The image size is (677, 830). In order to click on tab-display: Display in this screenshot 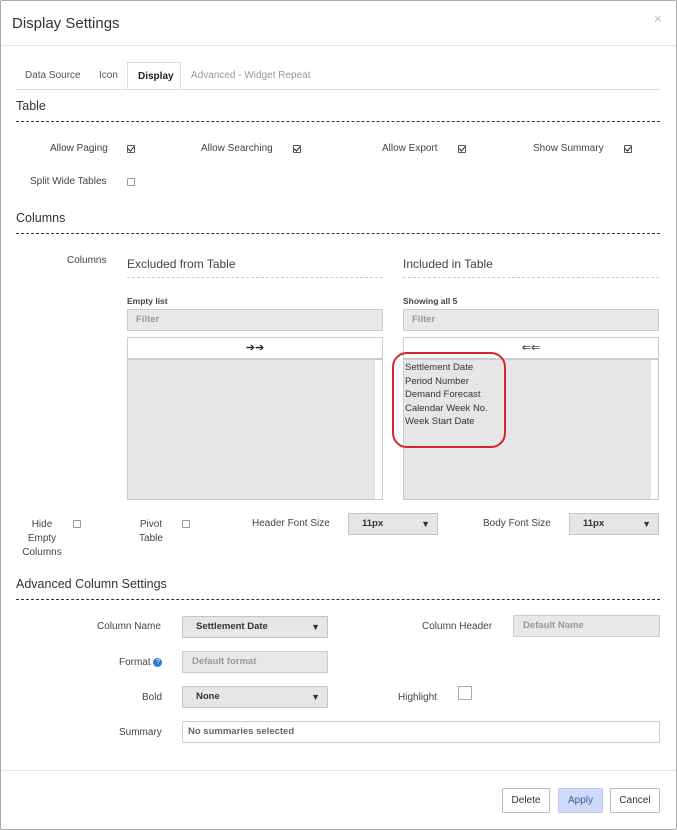, I will do `click(154, 76)`.